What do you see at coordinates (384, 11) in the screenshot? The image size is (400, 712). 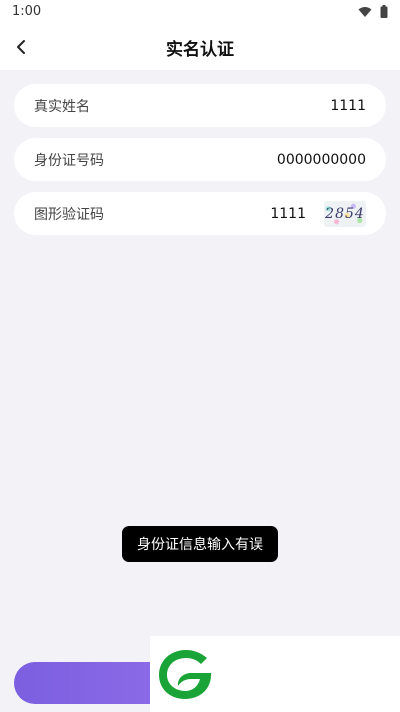 I see `battery-icon` at bounding box center [384, 11].